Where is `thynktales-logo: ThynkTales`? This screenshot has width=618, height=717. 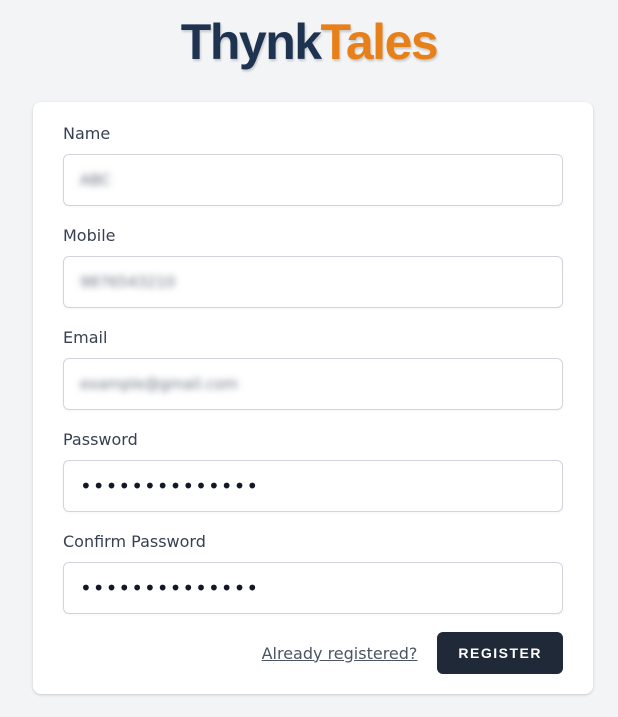 thynktales-logo: ThynkTales is located at coordinates (309, 42).